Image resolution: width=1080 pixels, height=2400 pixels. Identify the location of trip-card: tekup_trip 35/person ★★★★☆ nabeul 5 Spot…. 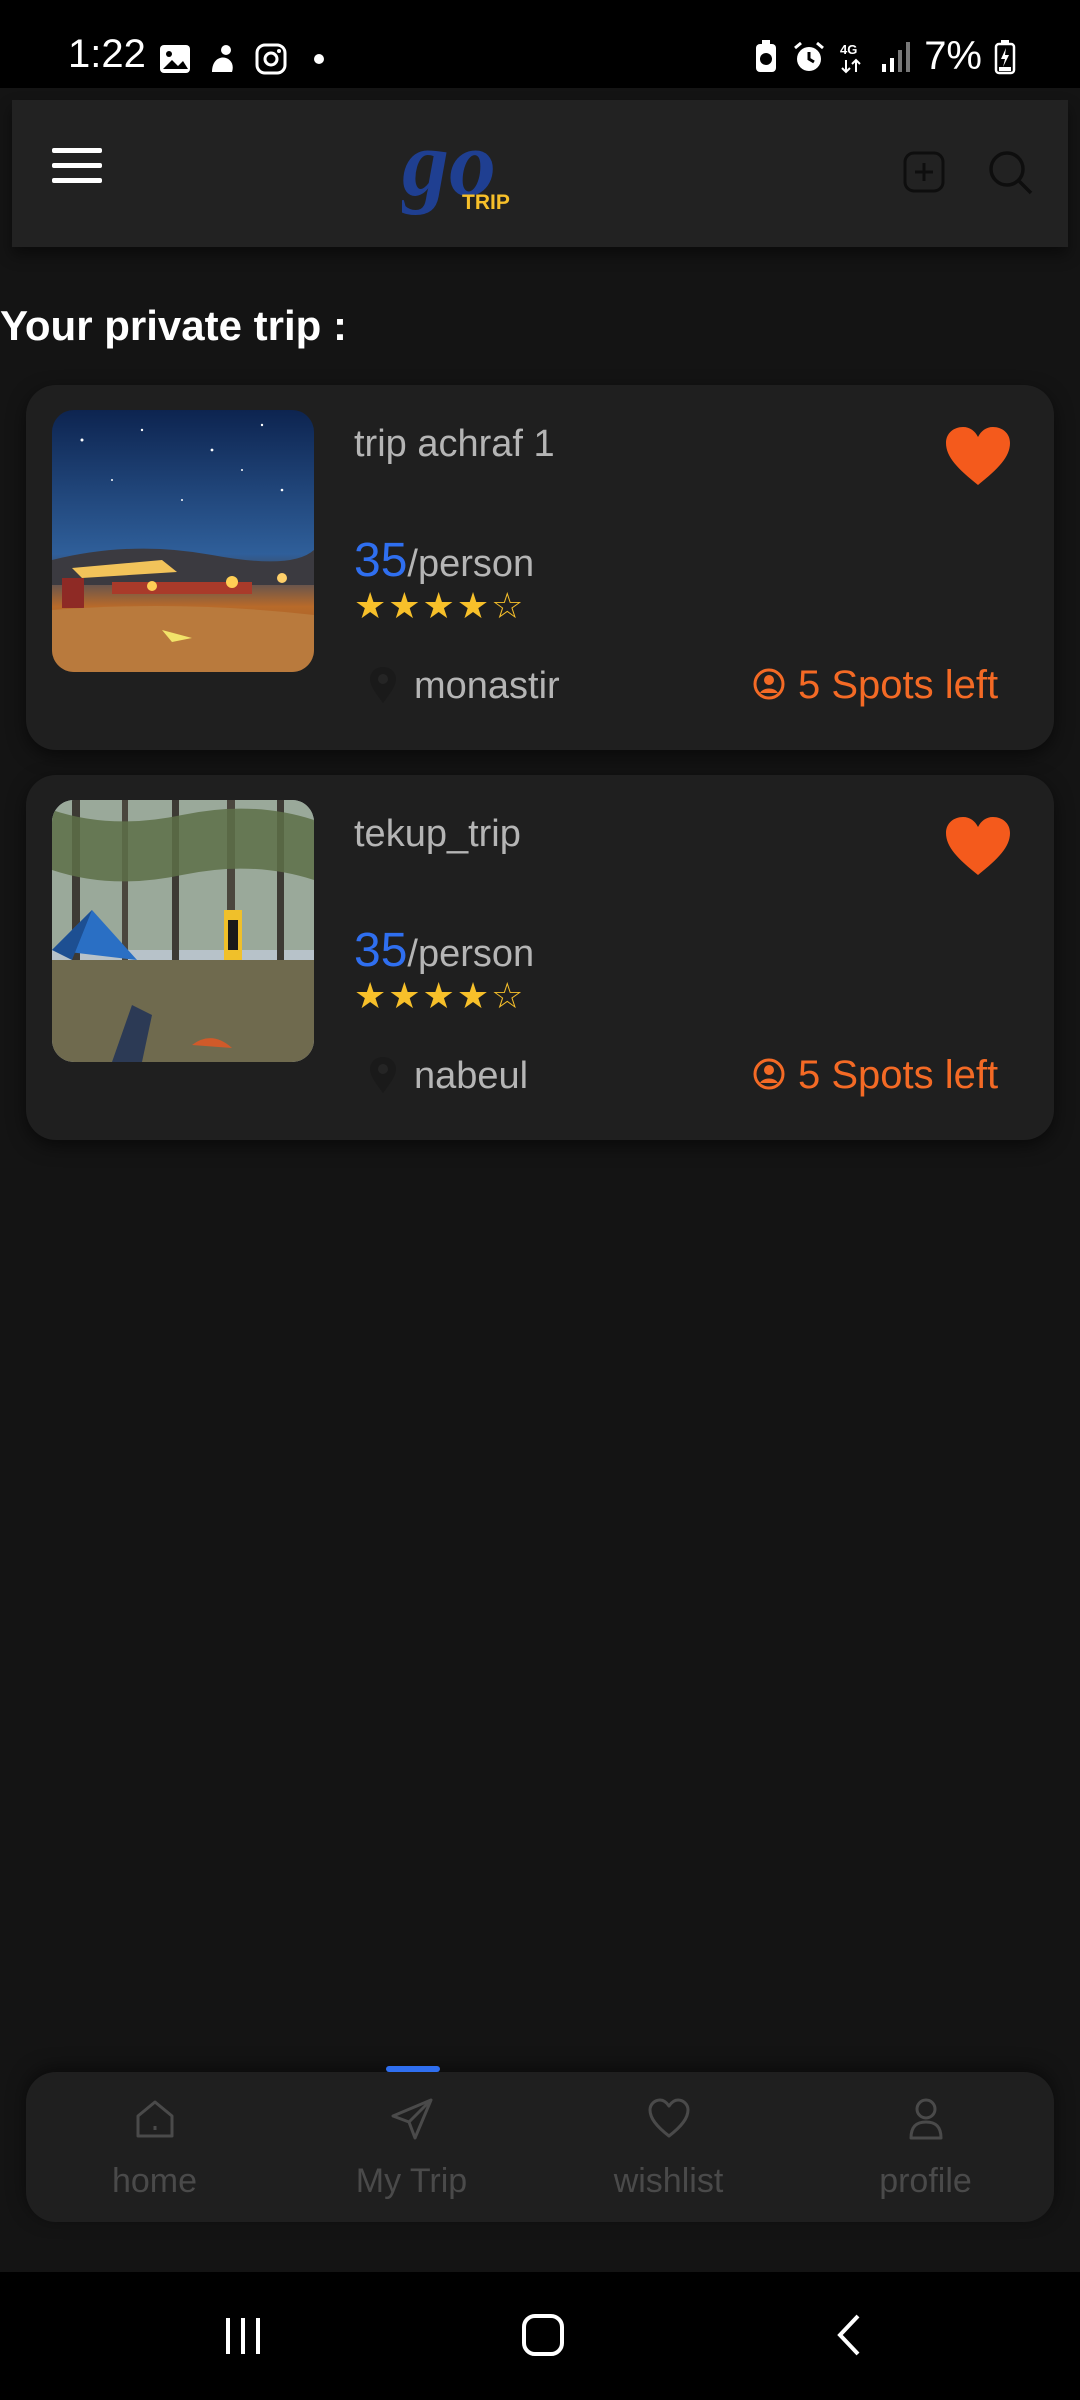
(540, 957).